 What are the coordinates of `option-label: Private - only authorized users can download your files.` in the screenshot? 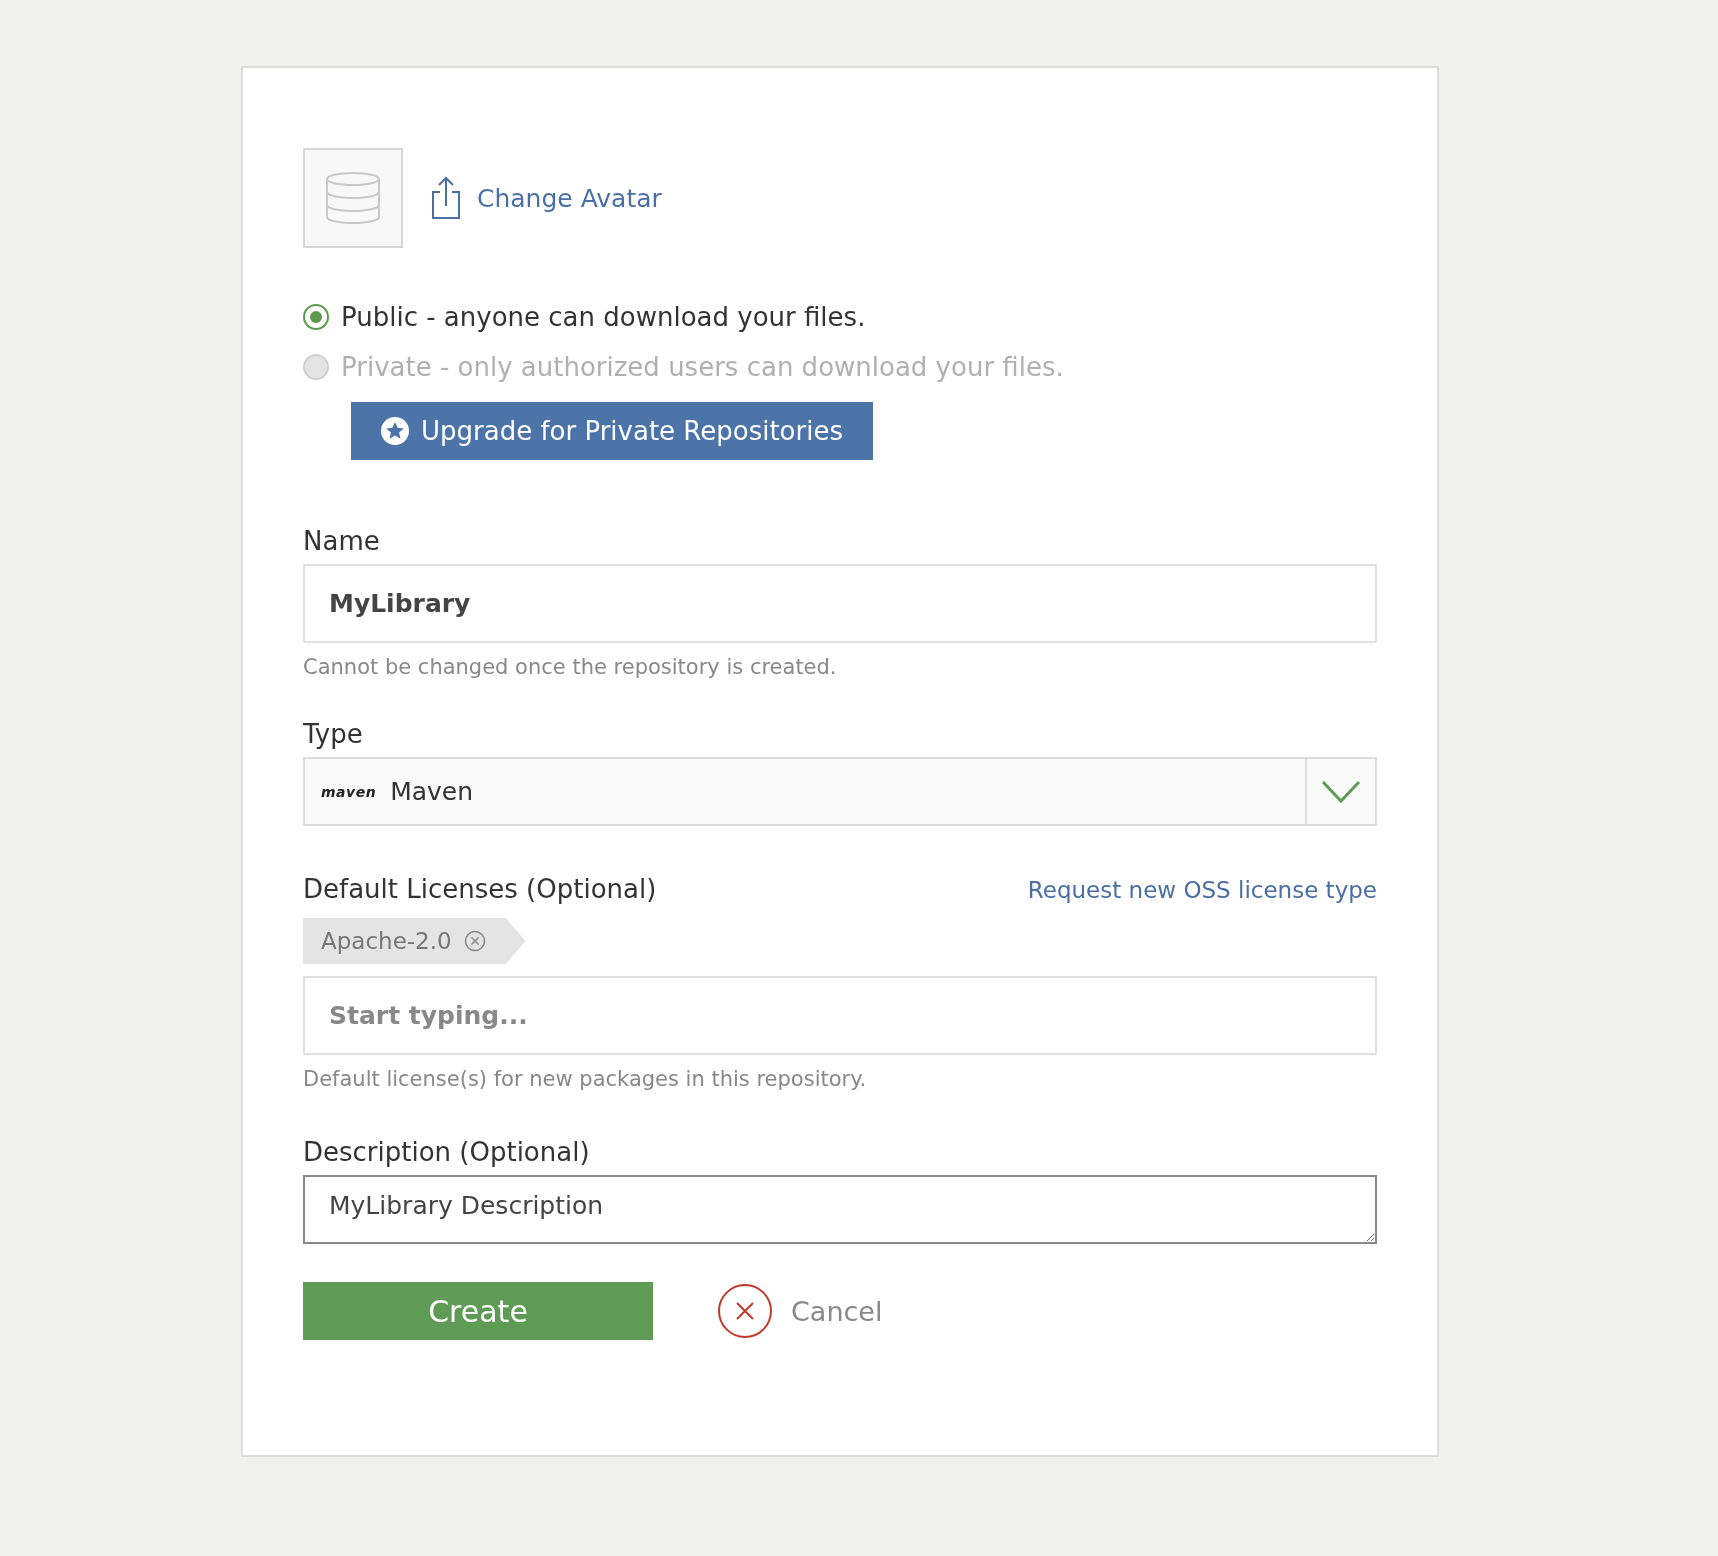 It's located at (702, 367).